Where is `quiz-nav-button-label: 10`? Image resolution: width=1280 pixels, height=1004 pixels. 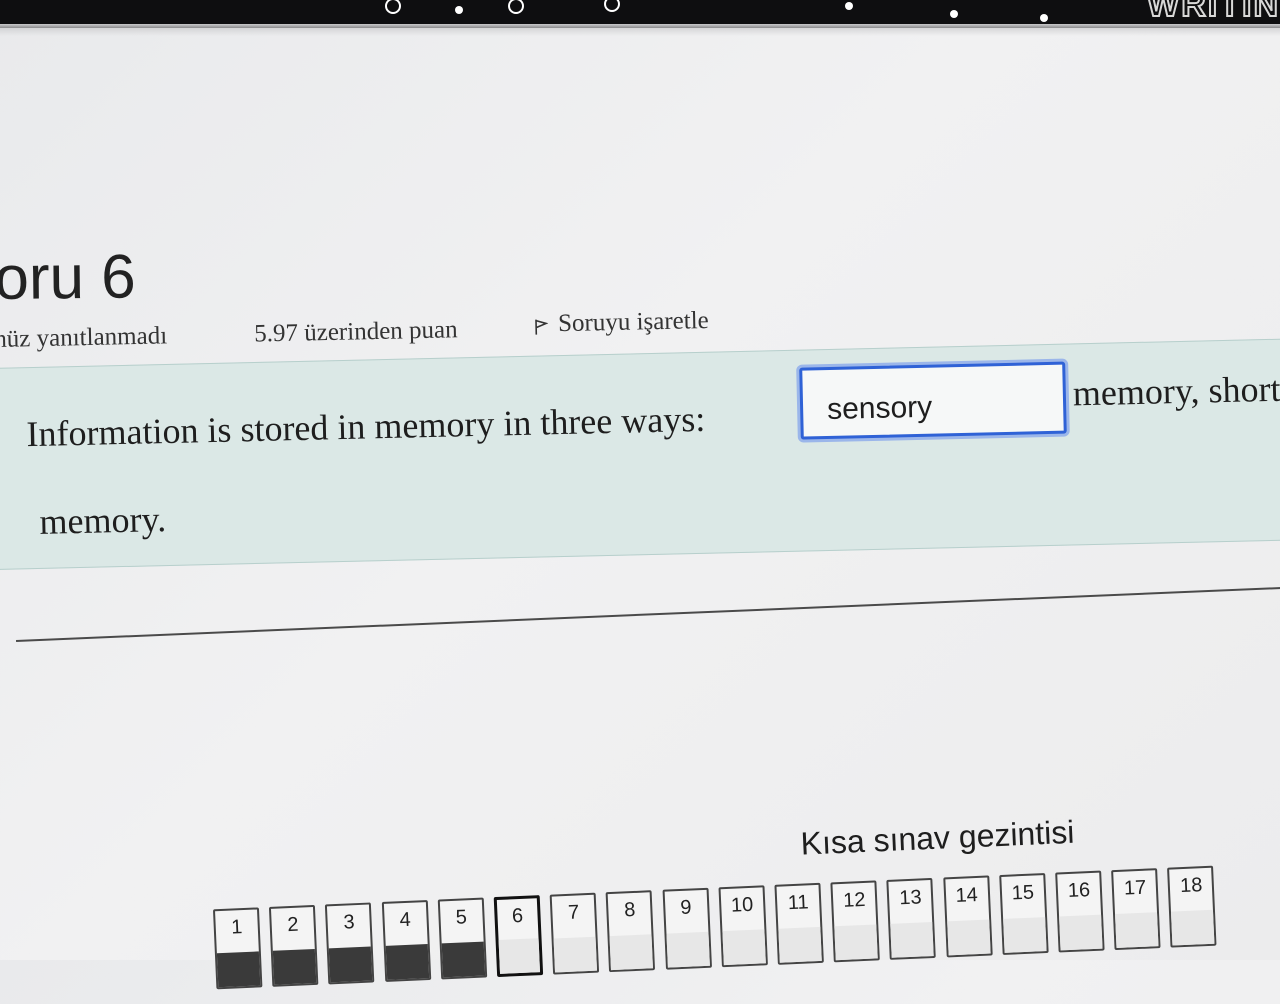
quiz-nav-button-label: 10 is located at coordinates (742, 905).